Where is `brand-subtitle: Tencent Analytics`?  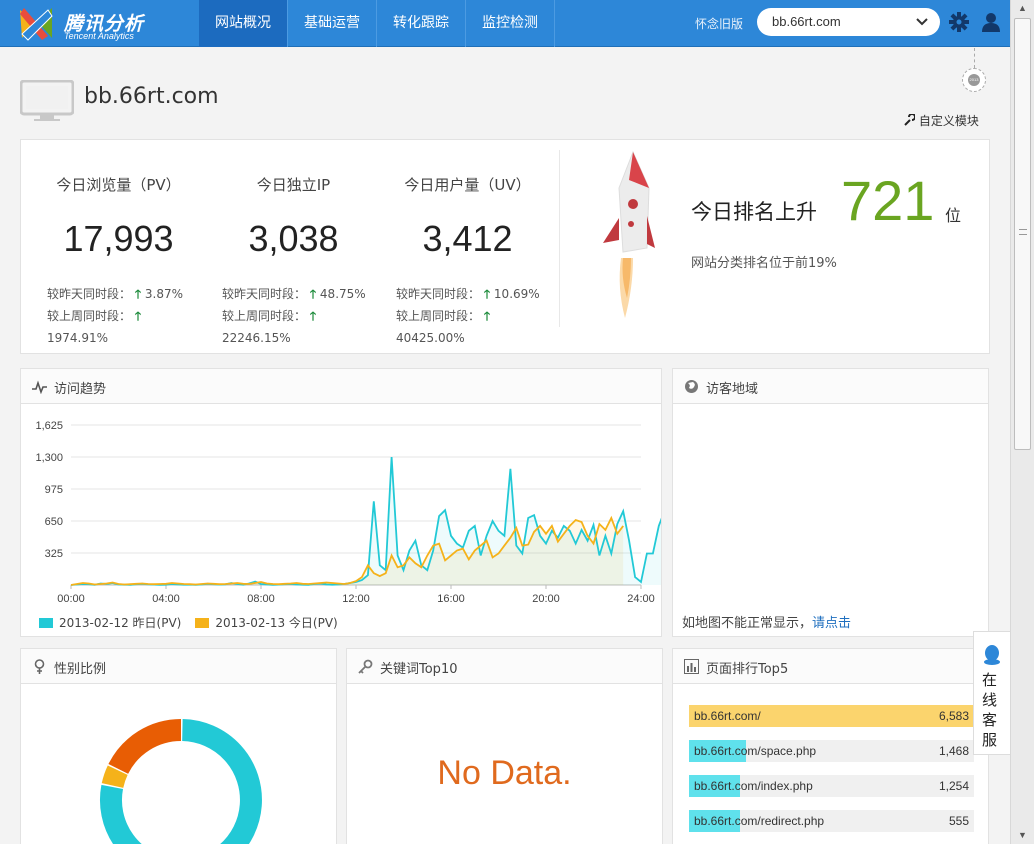
brand-subtitle: Tencent Analytics is located at coordinates (99, 36).